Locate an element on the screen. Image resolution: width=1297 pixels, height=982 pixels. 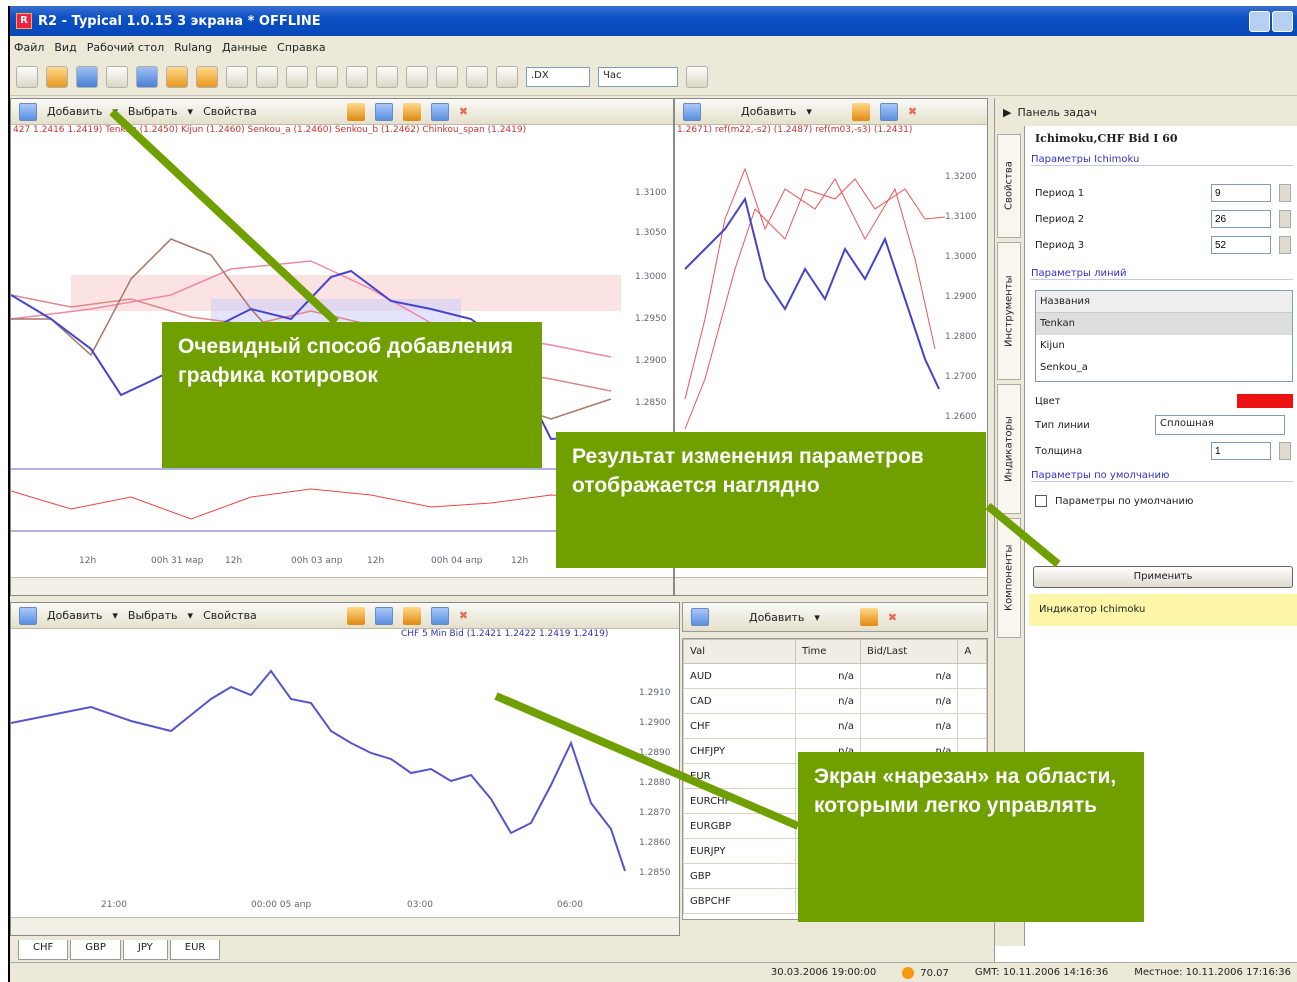
menu-help: Справка is located at coordinates (301, 47).